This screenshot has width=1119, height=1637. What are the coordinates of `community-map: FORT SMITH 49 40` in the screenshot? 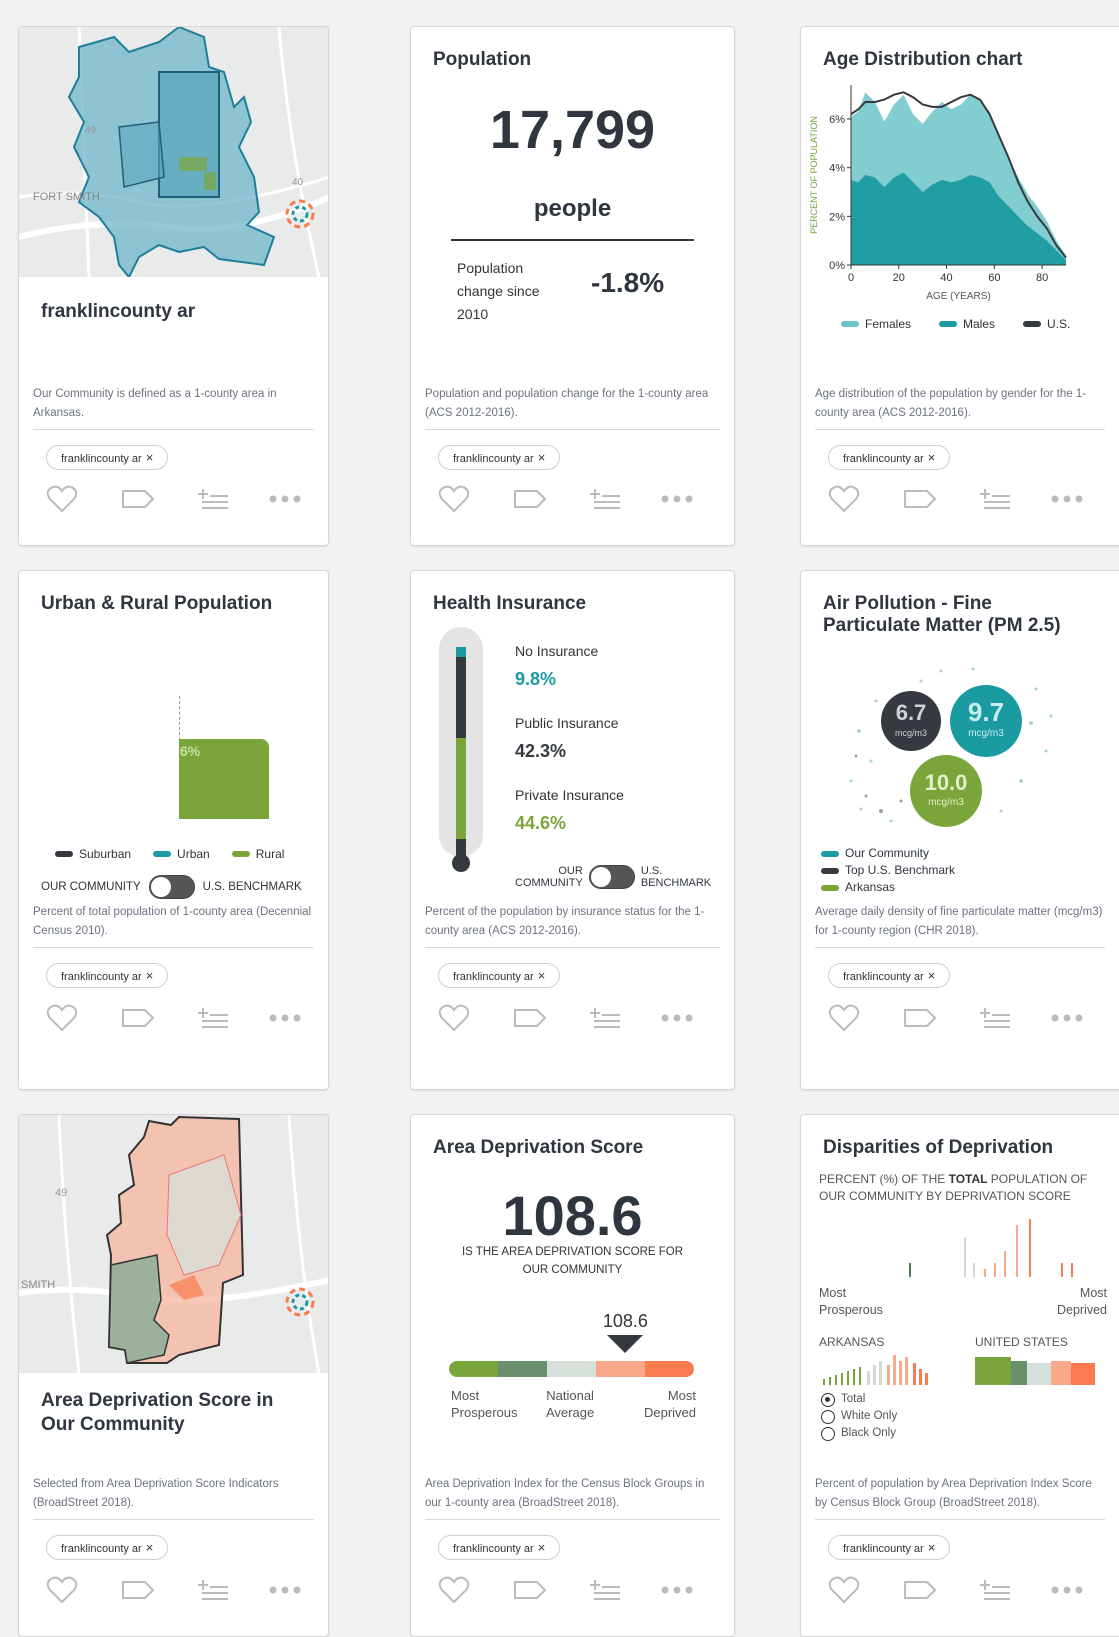 It's located at (173, 152).